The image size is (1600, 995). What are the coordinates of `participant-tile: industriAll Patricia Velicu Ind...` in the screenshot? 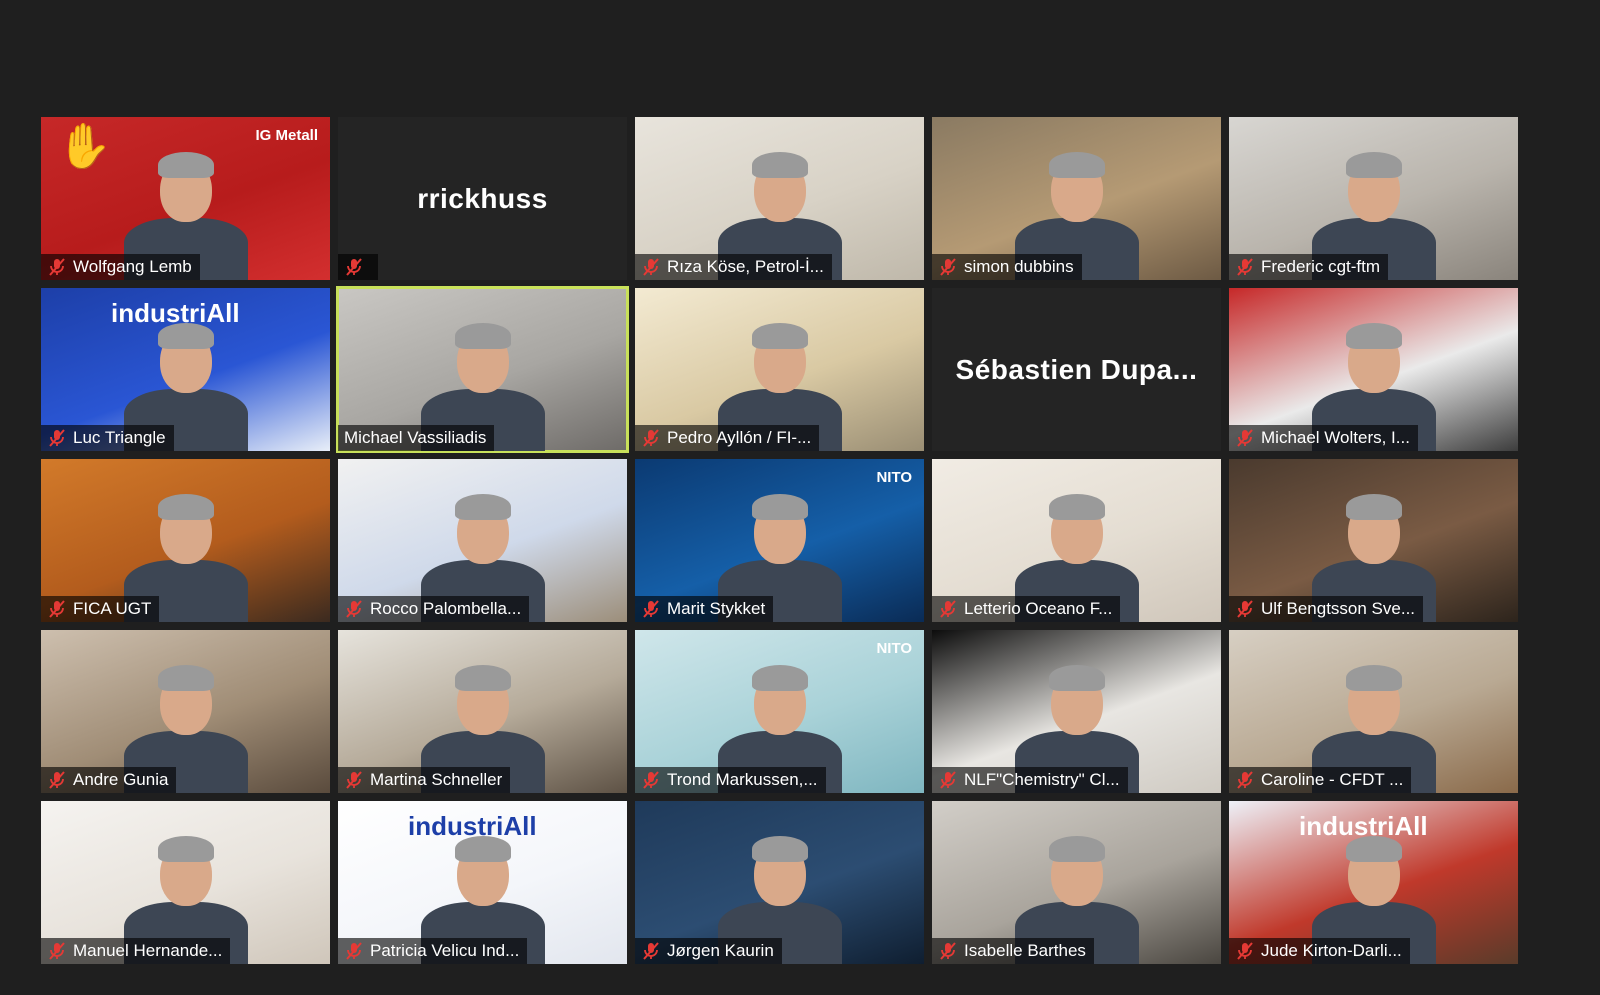 It's located at (482, 882).